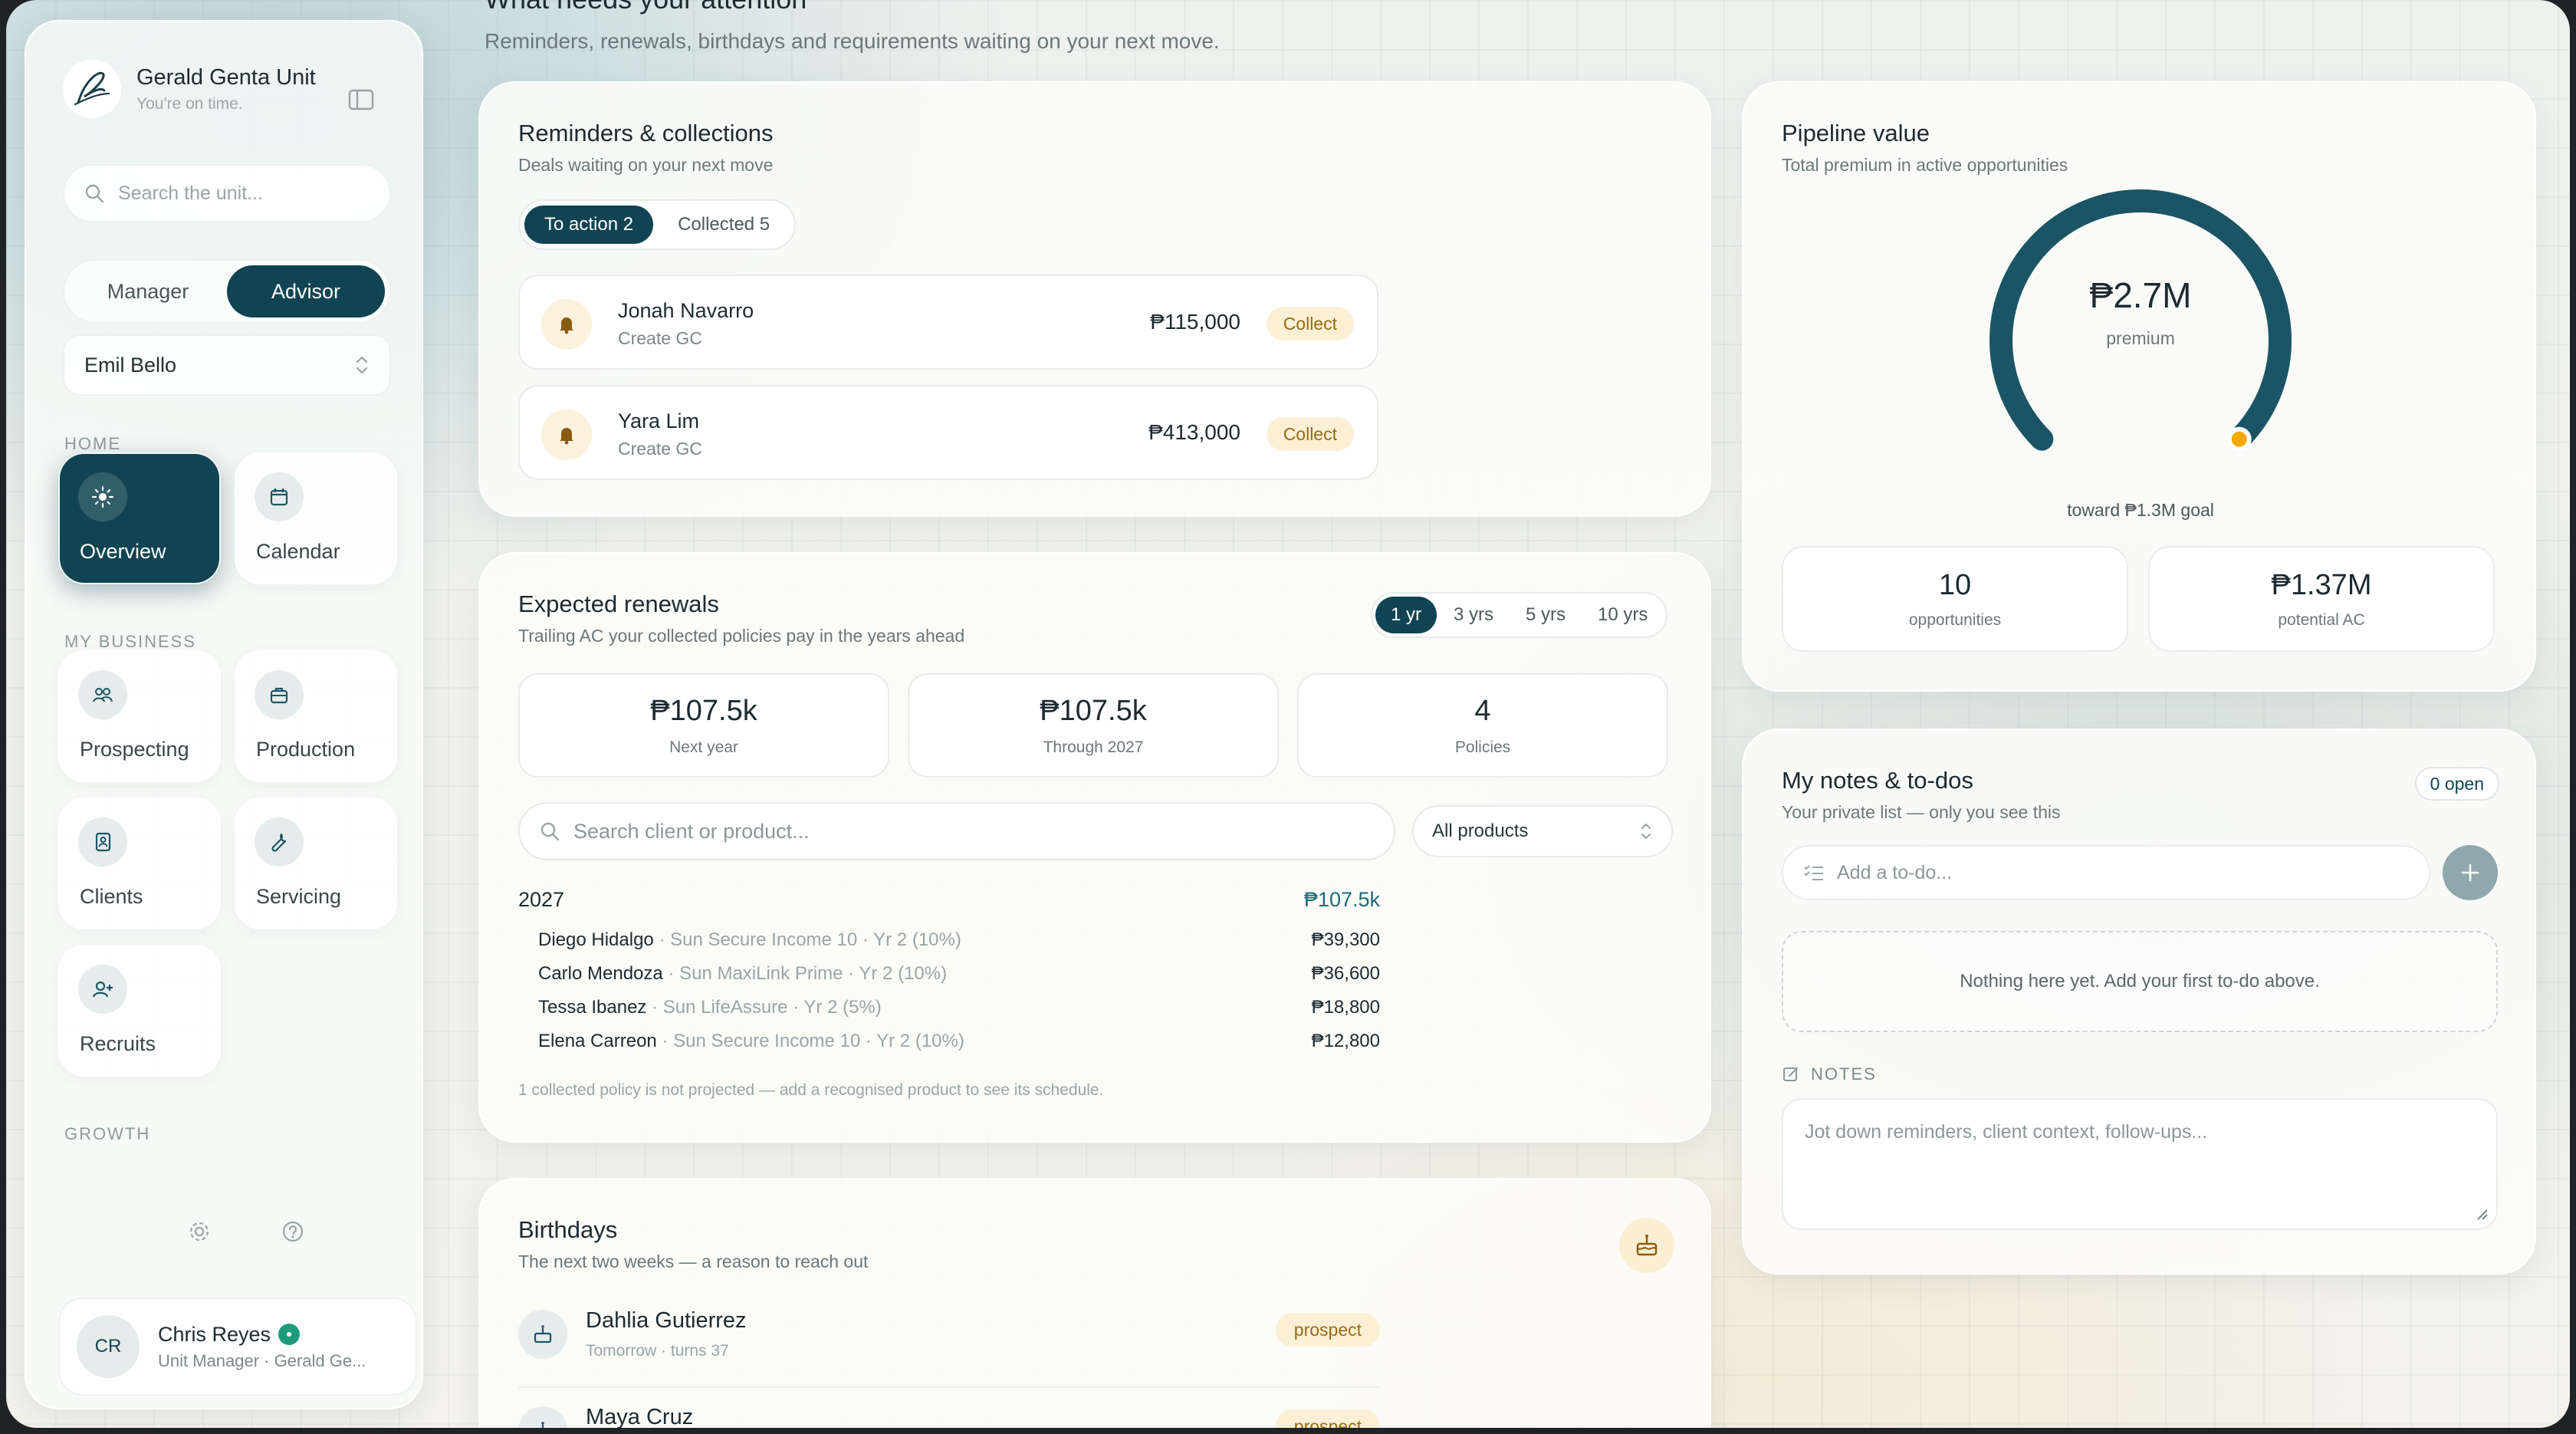 Image resolution: width=2576 pixels, height=1434 pixels. What do you see at coordinates (1790, 1074) in the screenshot?
I see `edit-icon` at bounding box center [1790, 1074].